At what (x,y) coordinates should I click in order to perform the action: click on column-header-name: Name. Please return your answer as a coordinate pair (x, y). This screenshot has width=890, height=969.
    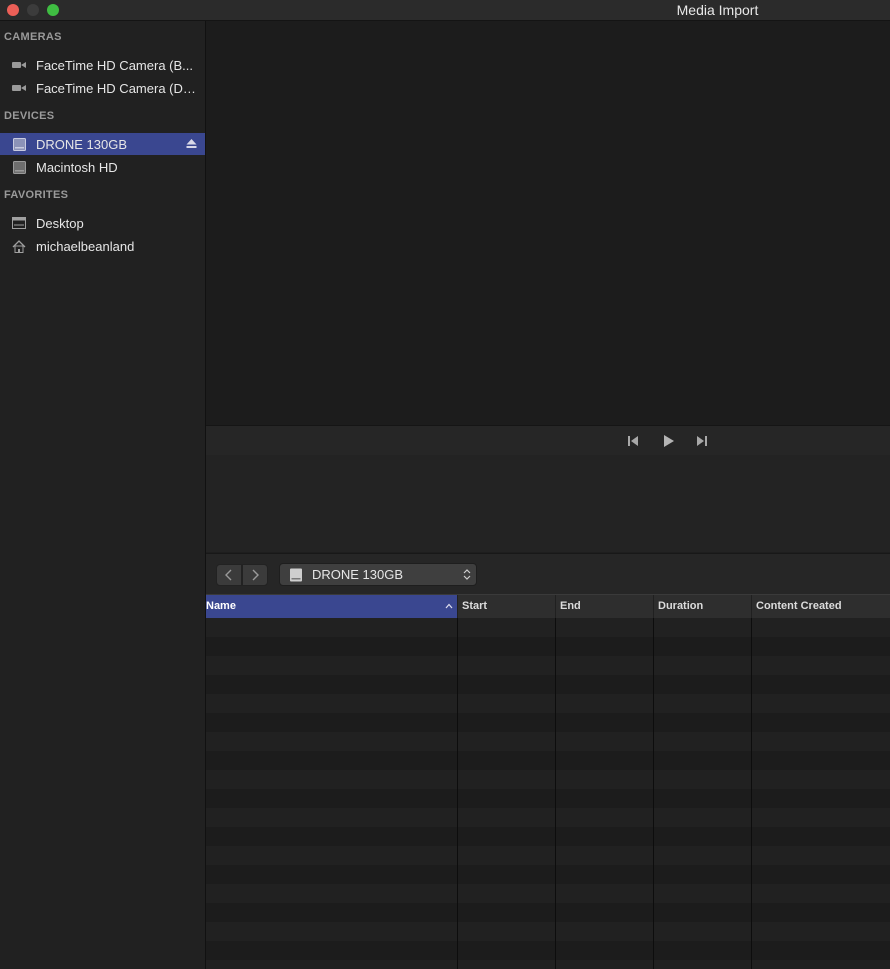
    Looking at the image, I should click on (332, 606).